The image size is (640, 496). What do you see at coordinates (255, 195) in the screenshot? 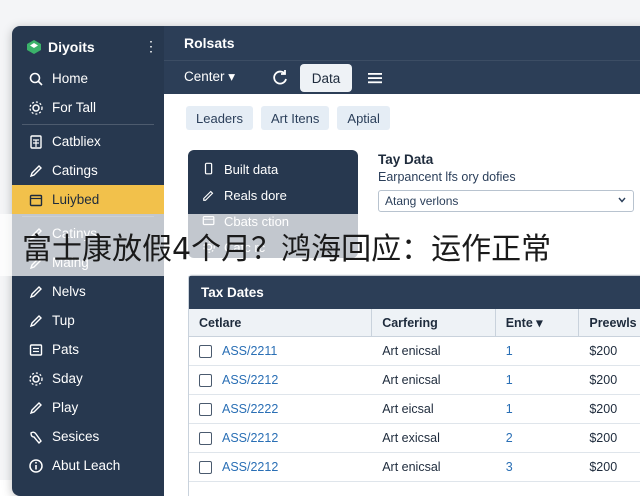
I see `card-item-label: Reals dore` at bounding box center [255, 195].